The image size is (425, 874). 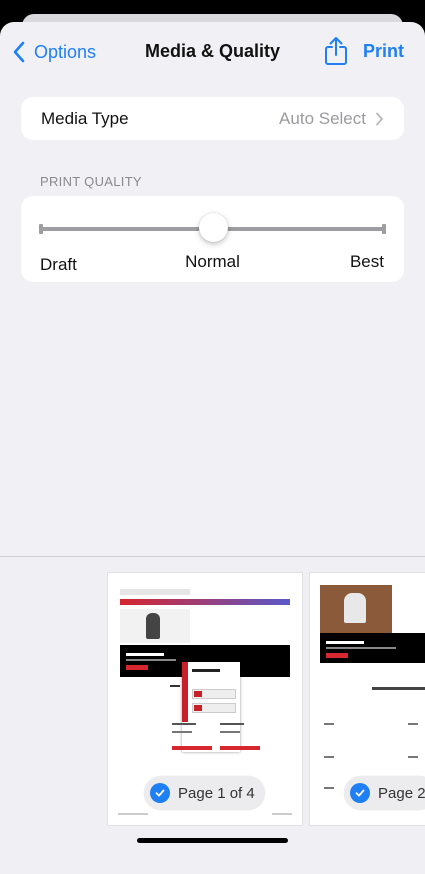 I want to click on quality-label-best: Best, so click(x=366, y=261).